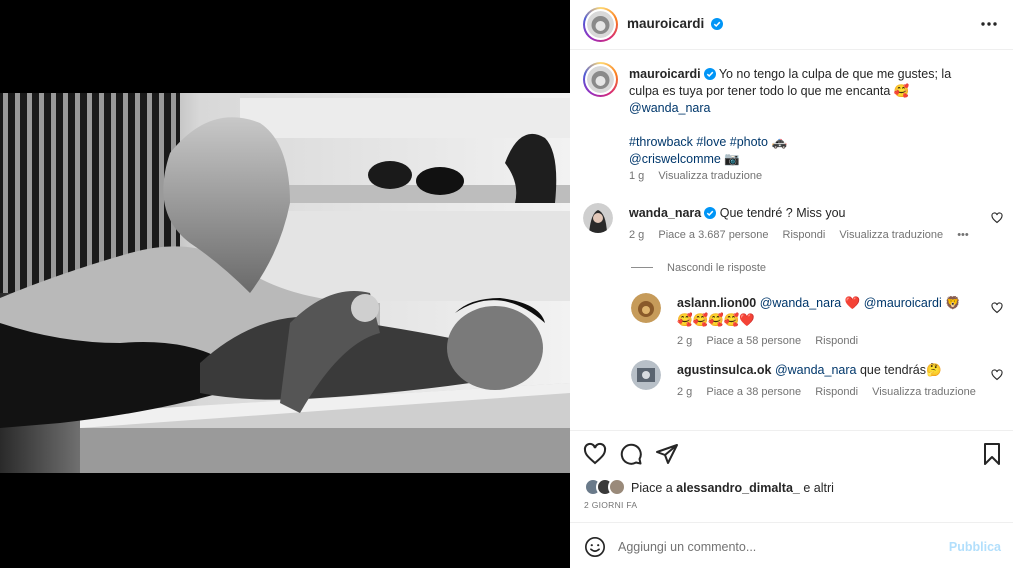 Image resolution: width=1013 pixels, height=568 pixels. Describe the element at coordinates (900, 370) in the screenshot. I see `reply-text: que tendrás🤔` at that location.